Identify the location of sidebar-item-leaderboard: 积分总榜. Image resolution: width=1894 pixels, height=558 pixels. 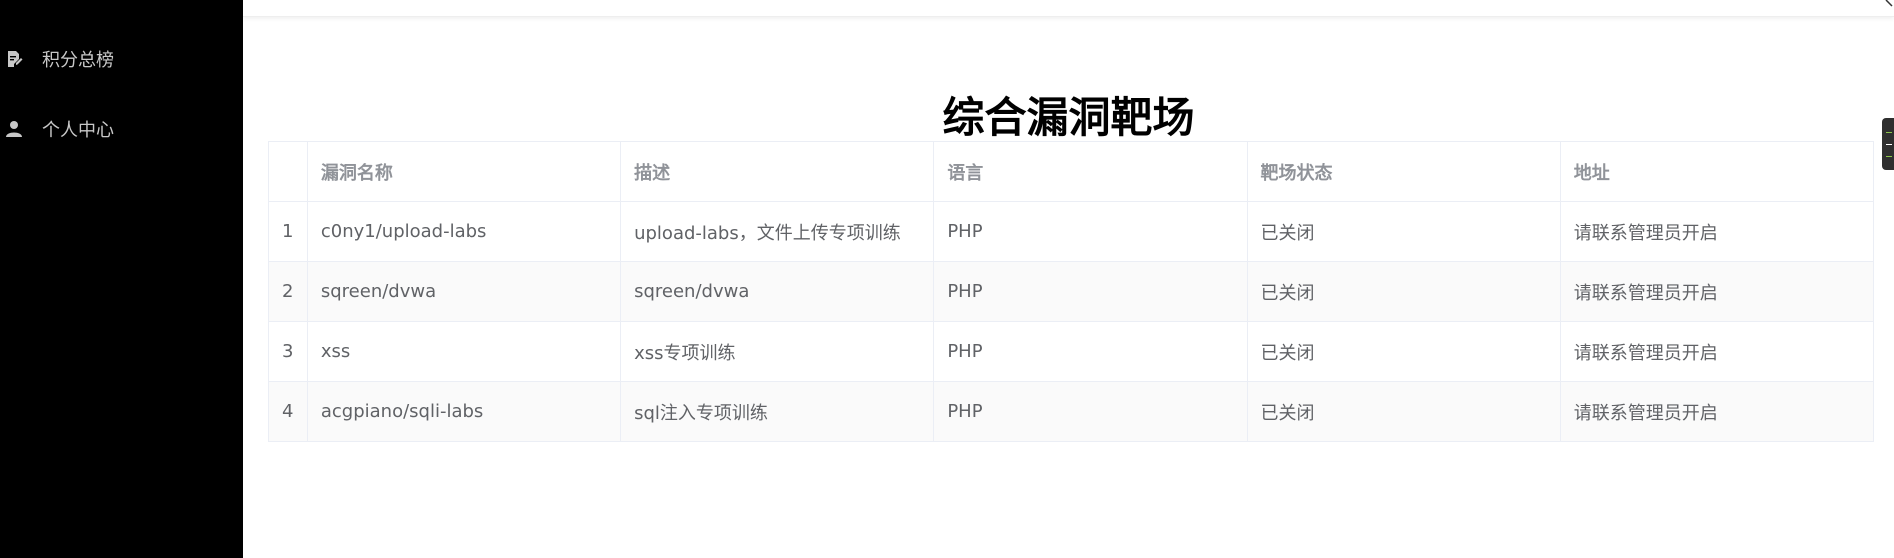
(121, 59).